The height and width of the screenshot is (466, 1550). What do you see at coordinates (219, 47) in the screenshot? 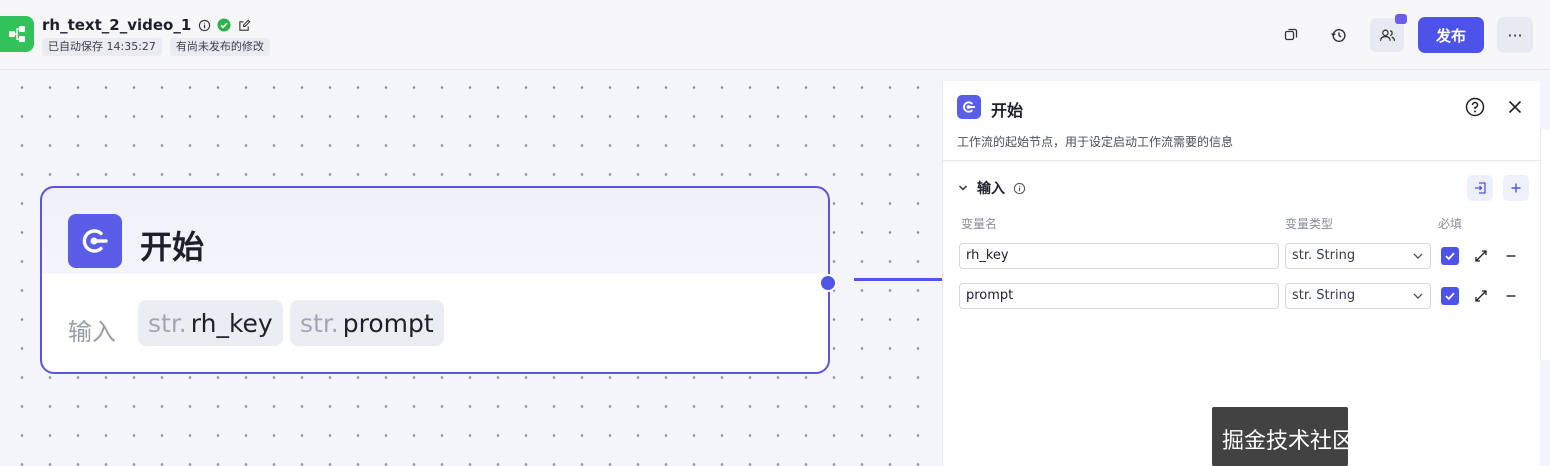
I see `unpublished-badge: 有尚未发布的修改` at bounding box center [219, 47].